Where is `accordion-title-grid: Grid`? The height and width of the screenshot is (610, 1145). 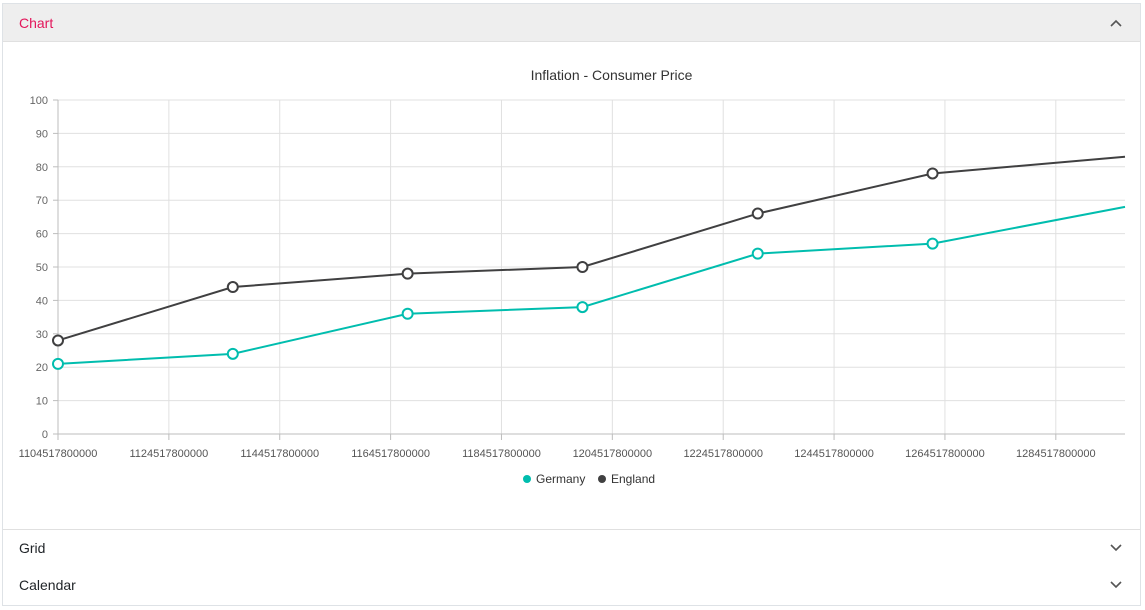
accordion-title-grid: Grid is located at coordinates (32, 548).